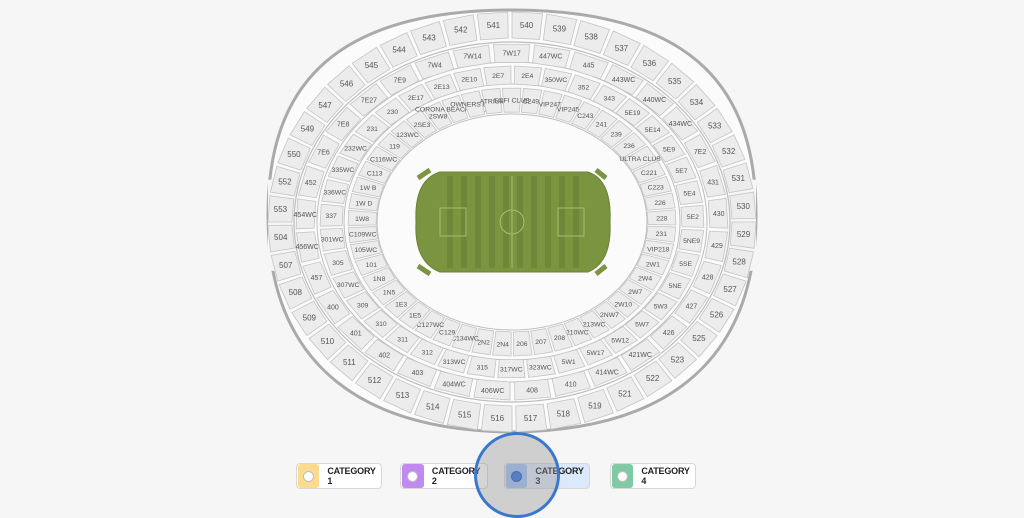  I want to click on section-label: 2N2, so click(483, 342).